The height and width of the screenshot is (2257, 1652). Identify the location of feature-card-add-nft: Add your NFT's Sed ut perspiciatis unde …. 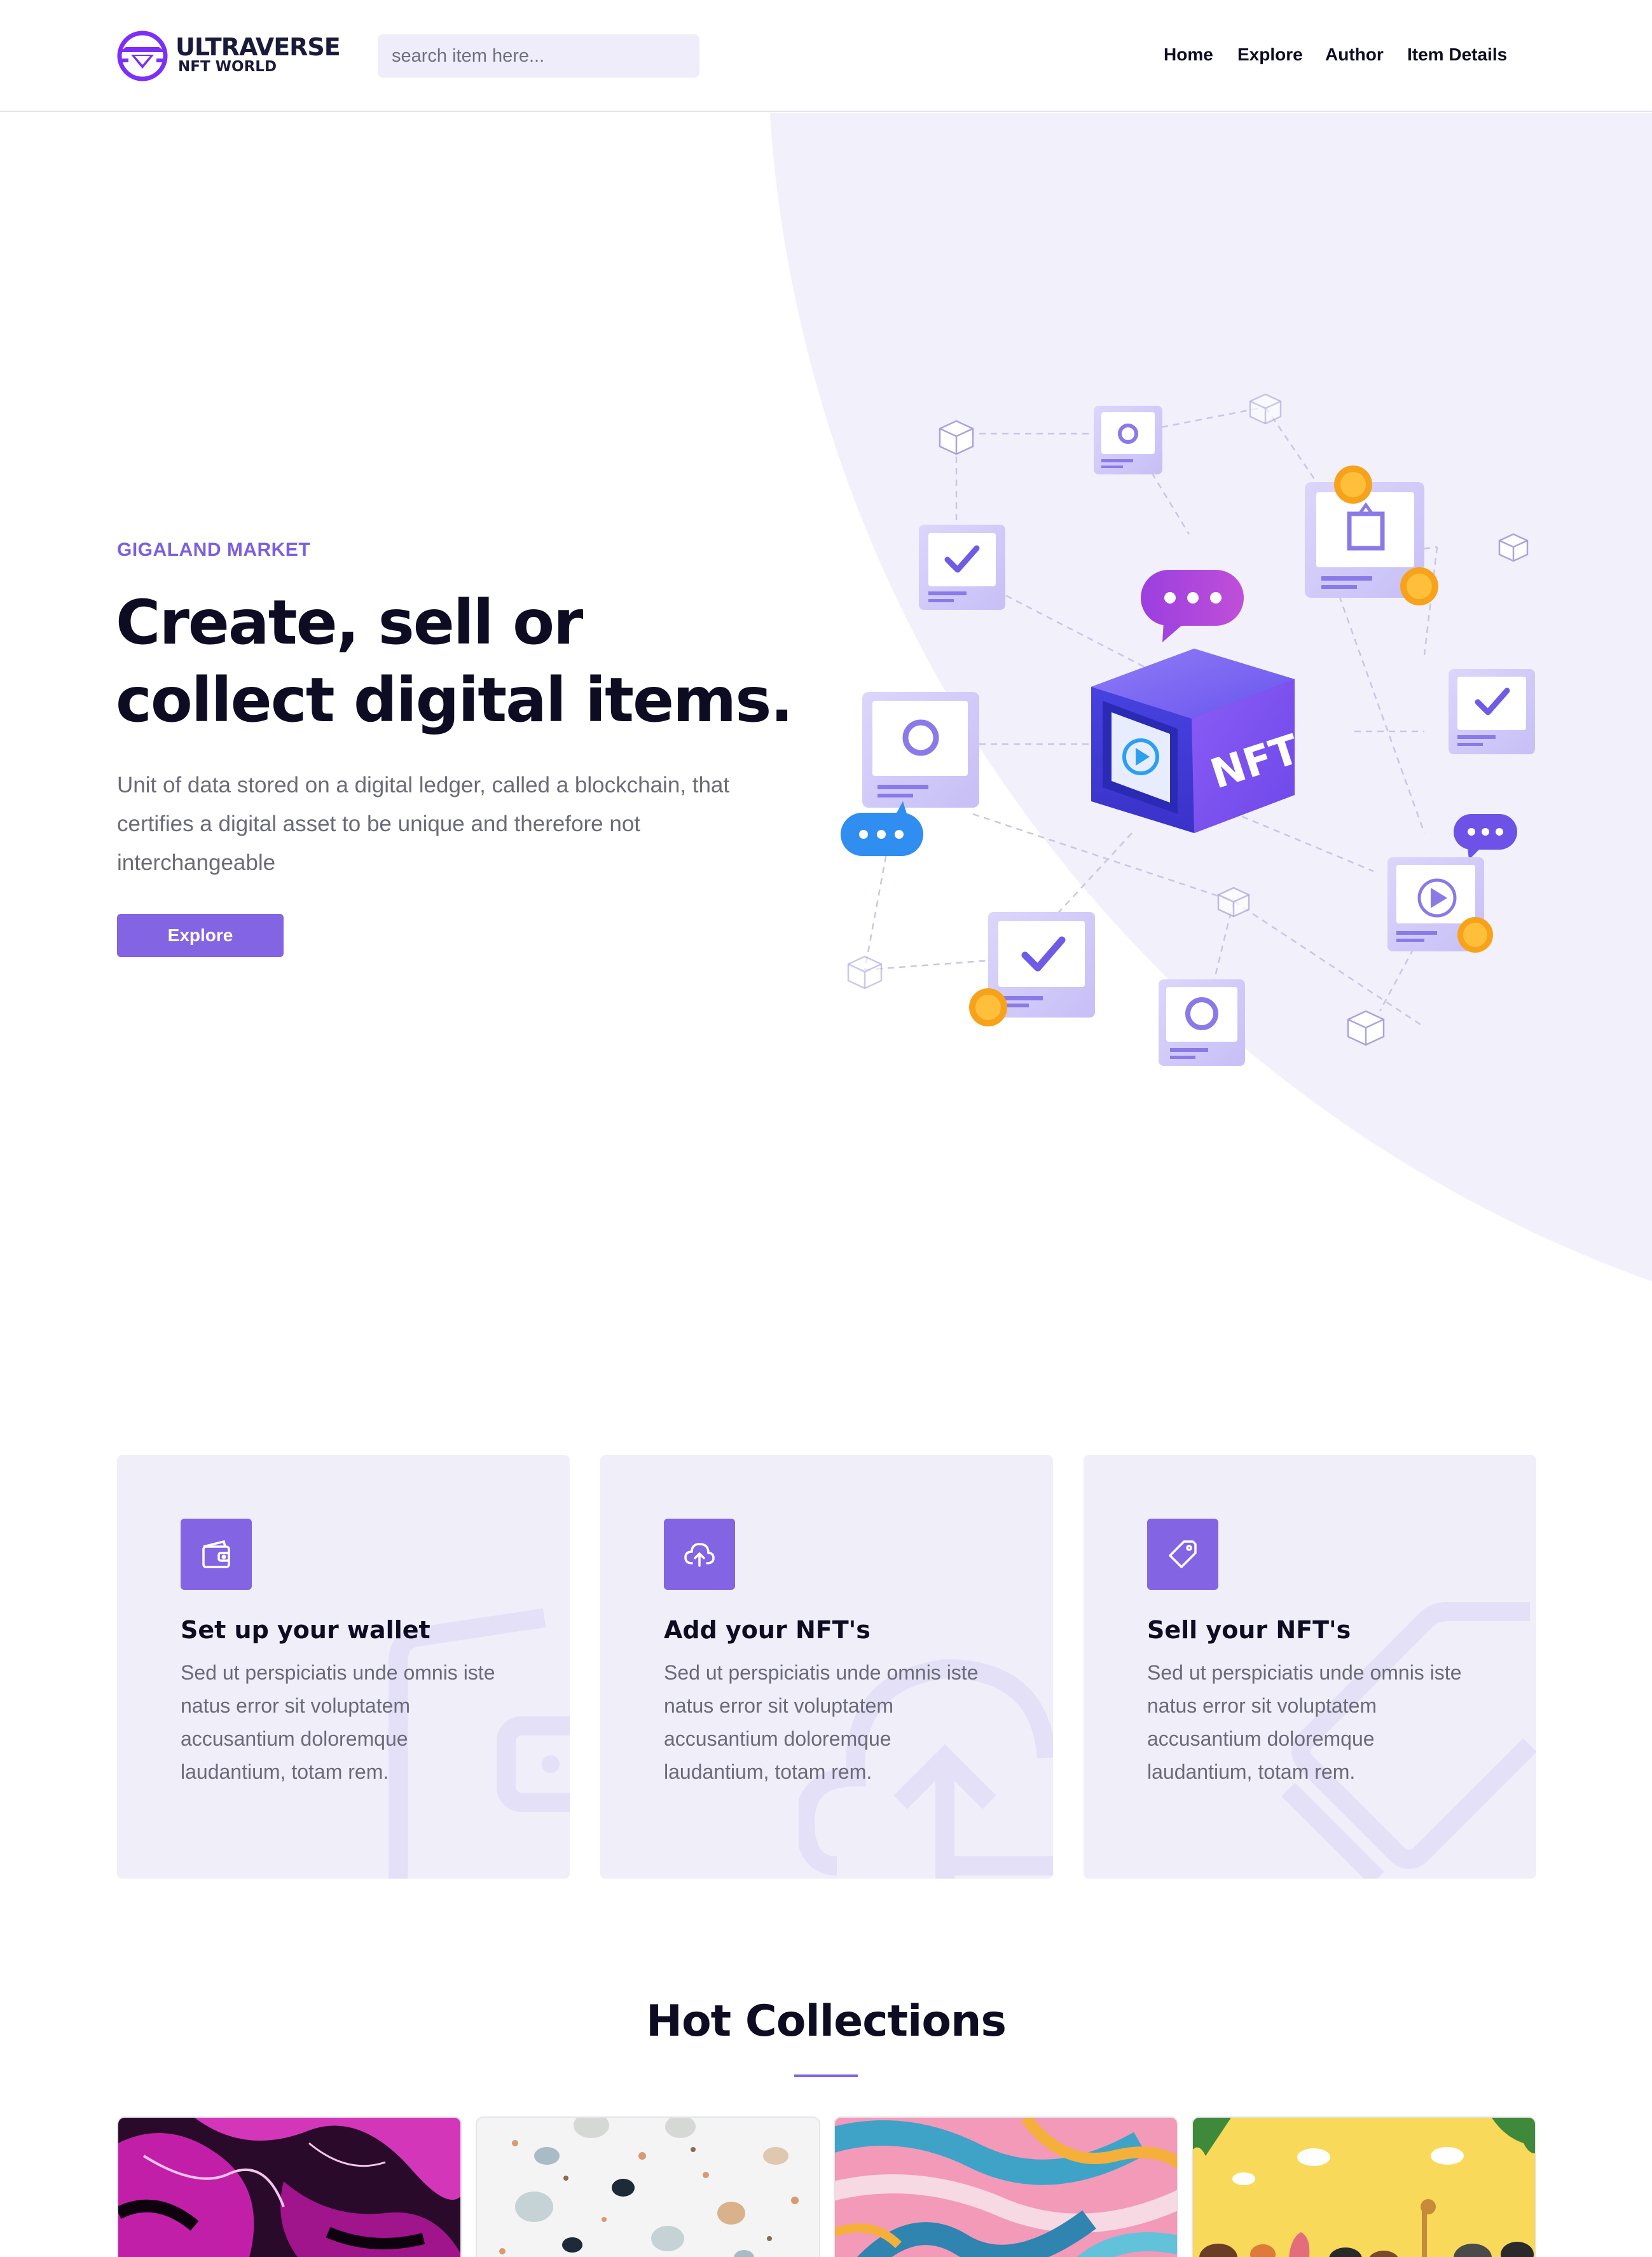
(826, 1667).